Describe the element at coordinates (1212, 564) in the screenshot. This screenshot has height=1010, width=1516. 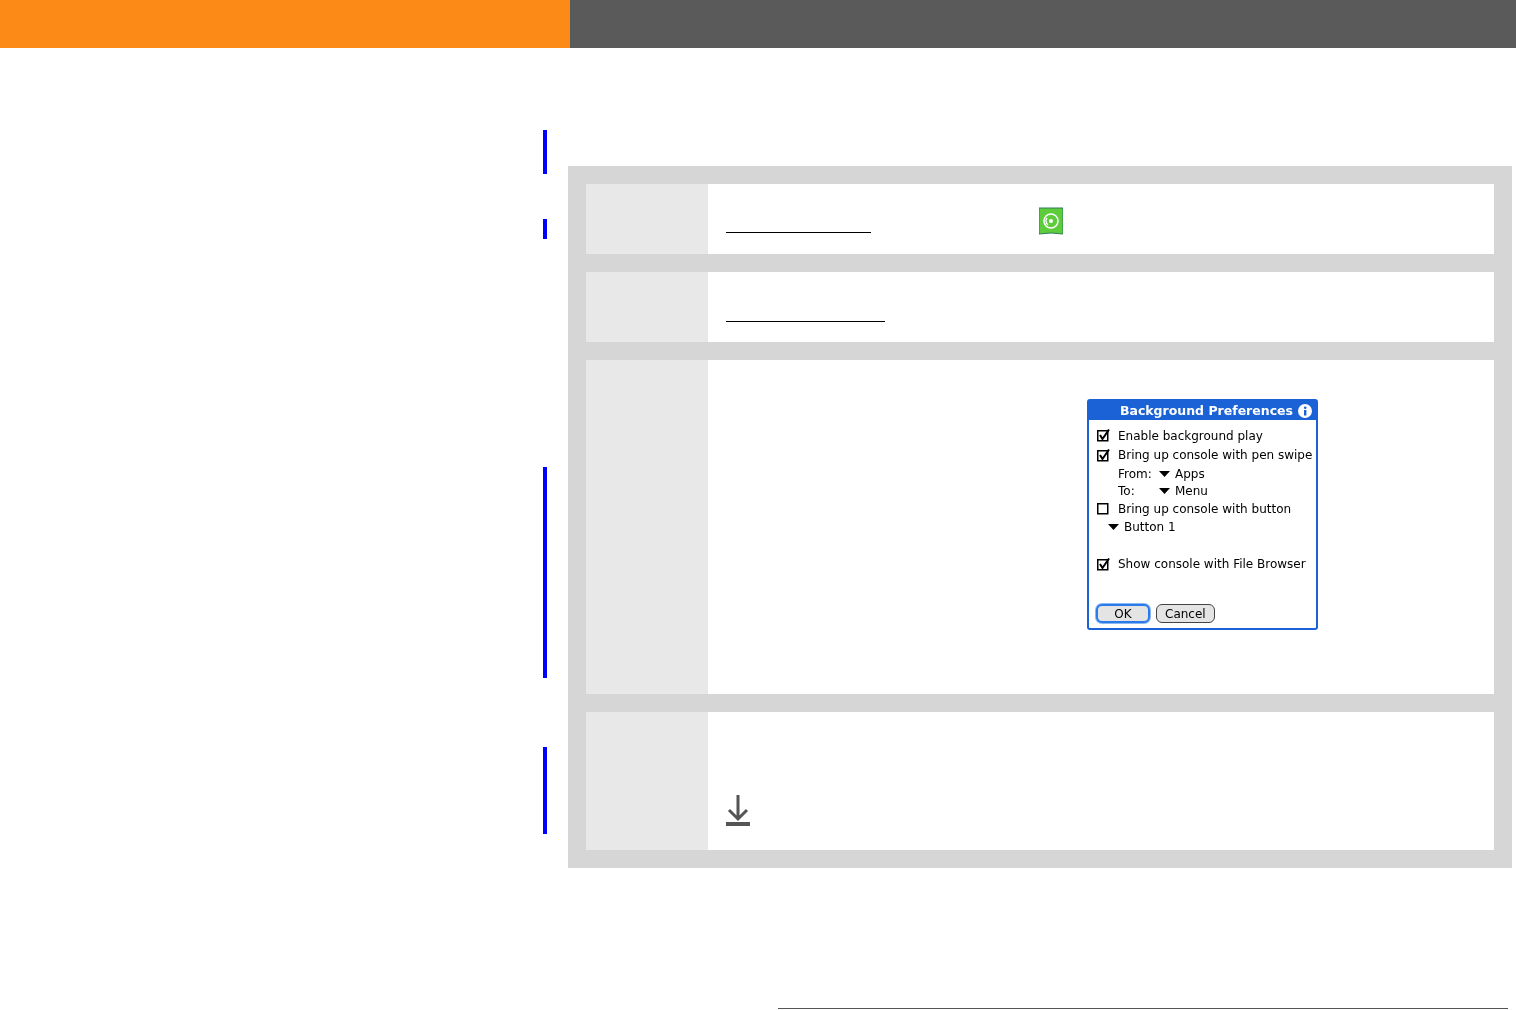
I see `checkbox-label: Show console with File Browser` at that location.